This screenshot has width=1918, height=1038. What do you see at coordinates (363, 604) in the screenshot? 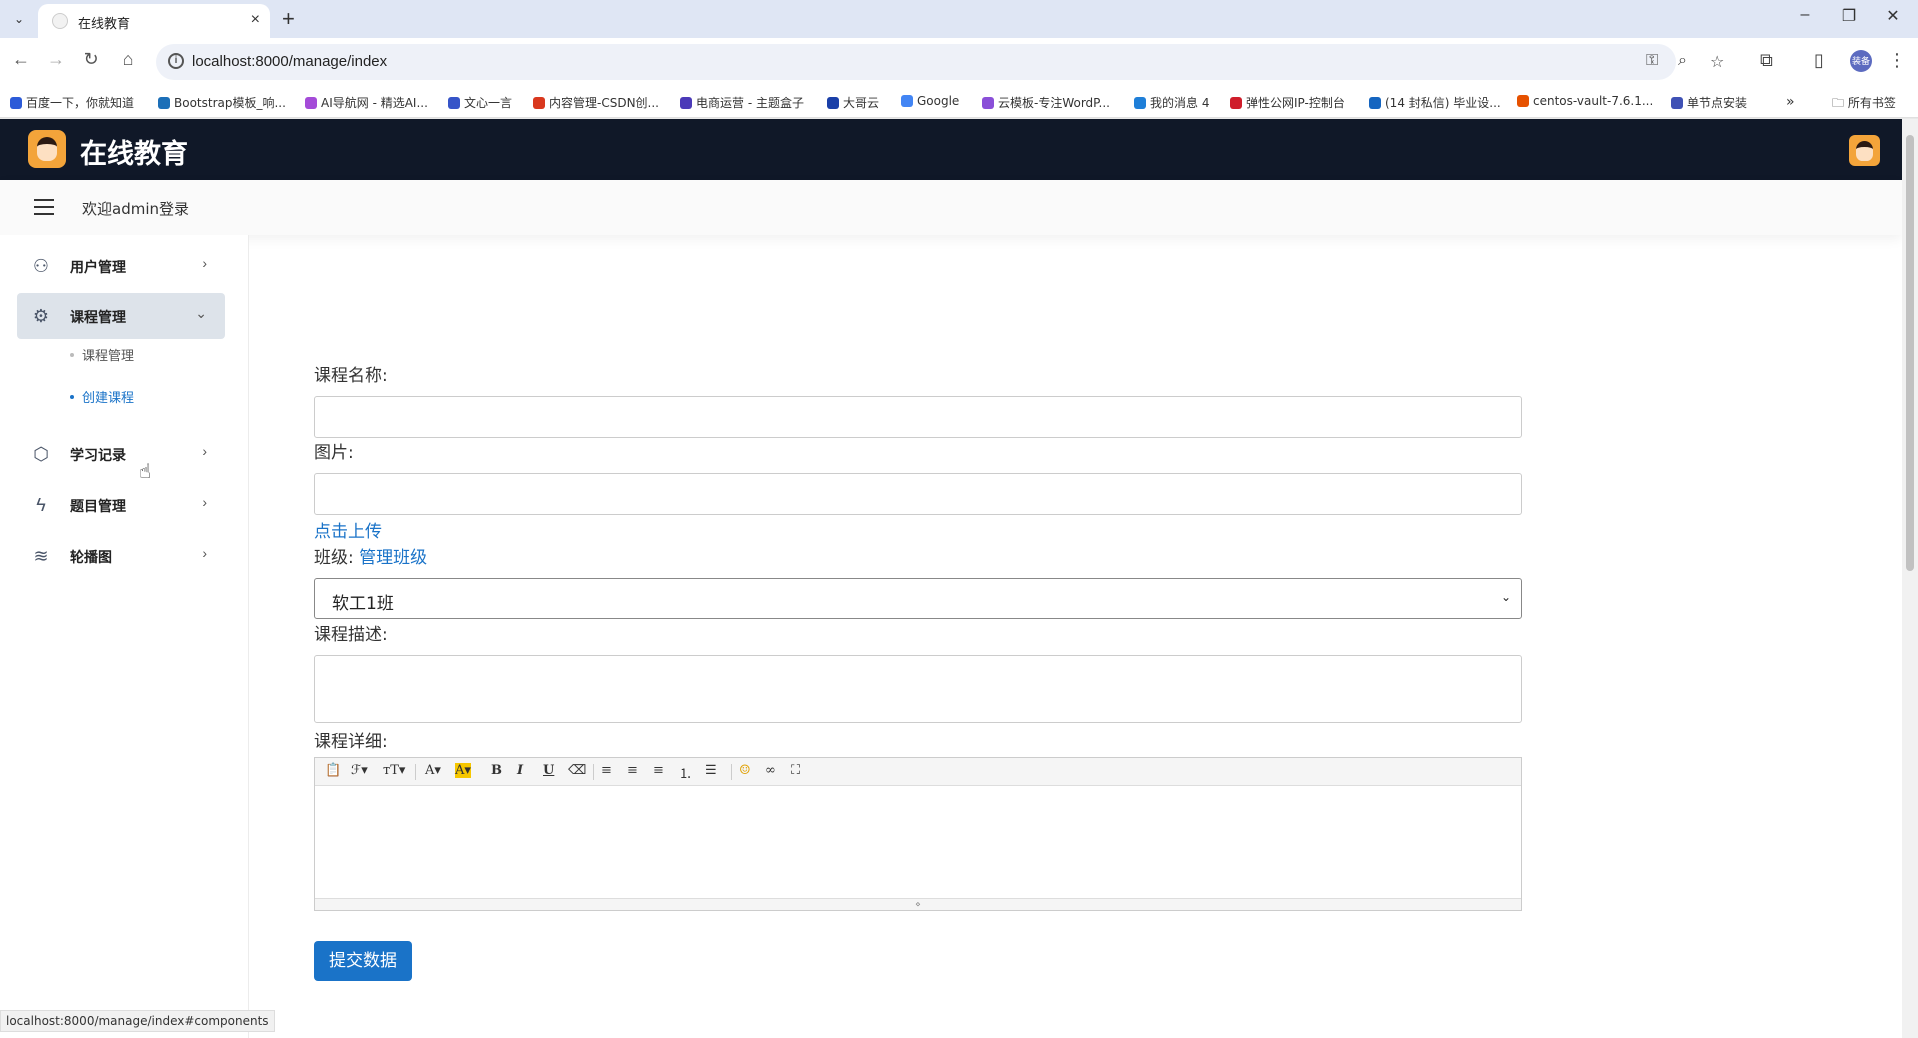
I see `class-select-value: 软工1班` at bounding box center [363, 604].